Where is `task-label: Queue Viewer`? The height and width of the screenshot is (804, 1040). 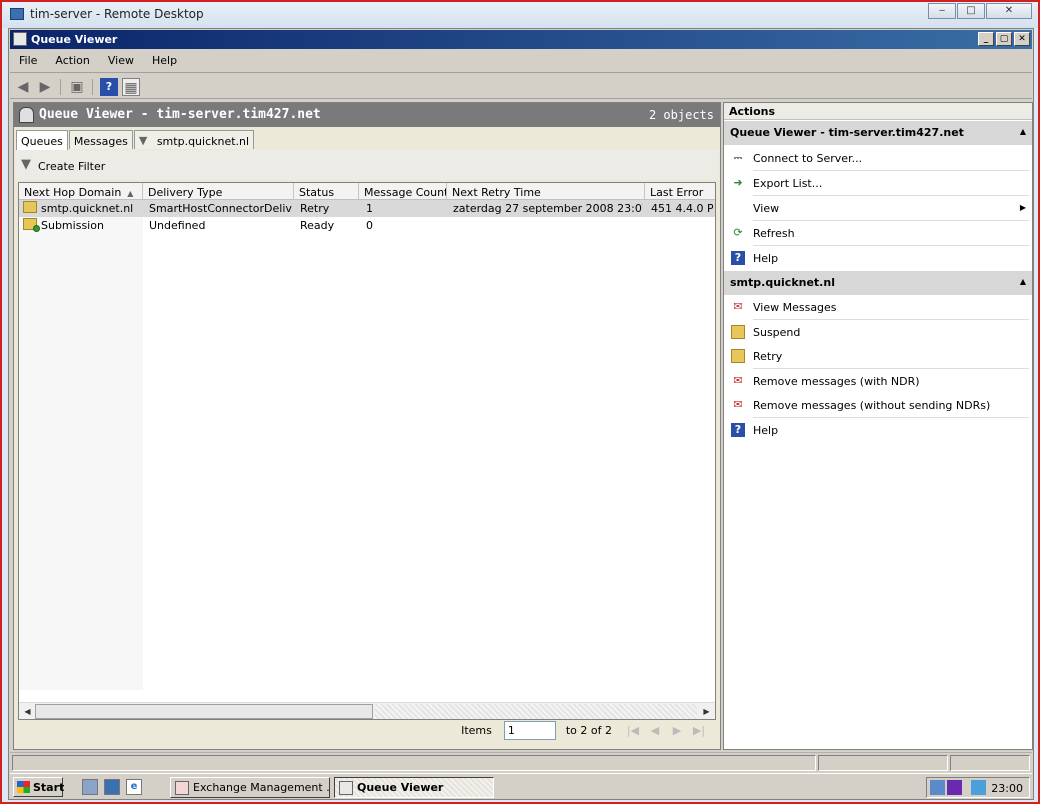
task-label: Queue Viewer is located at coordinates (400, 787).